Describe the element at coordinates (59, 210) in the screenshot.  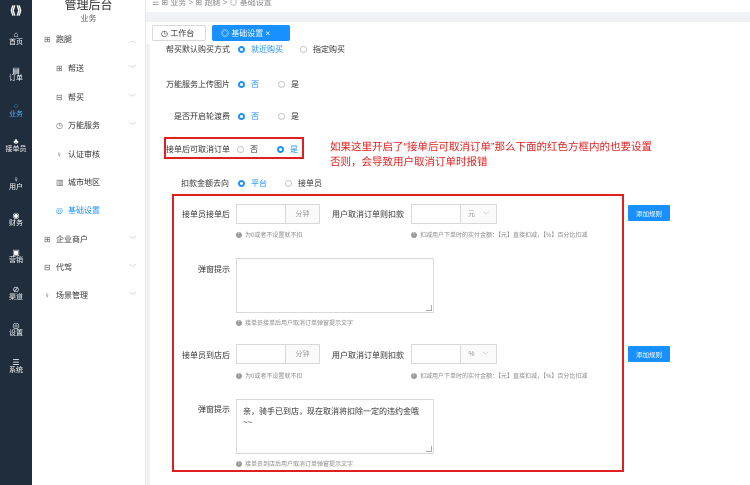
I see `settings-icon: ◎` at that location.